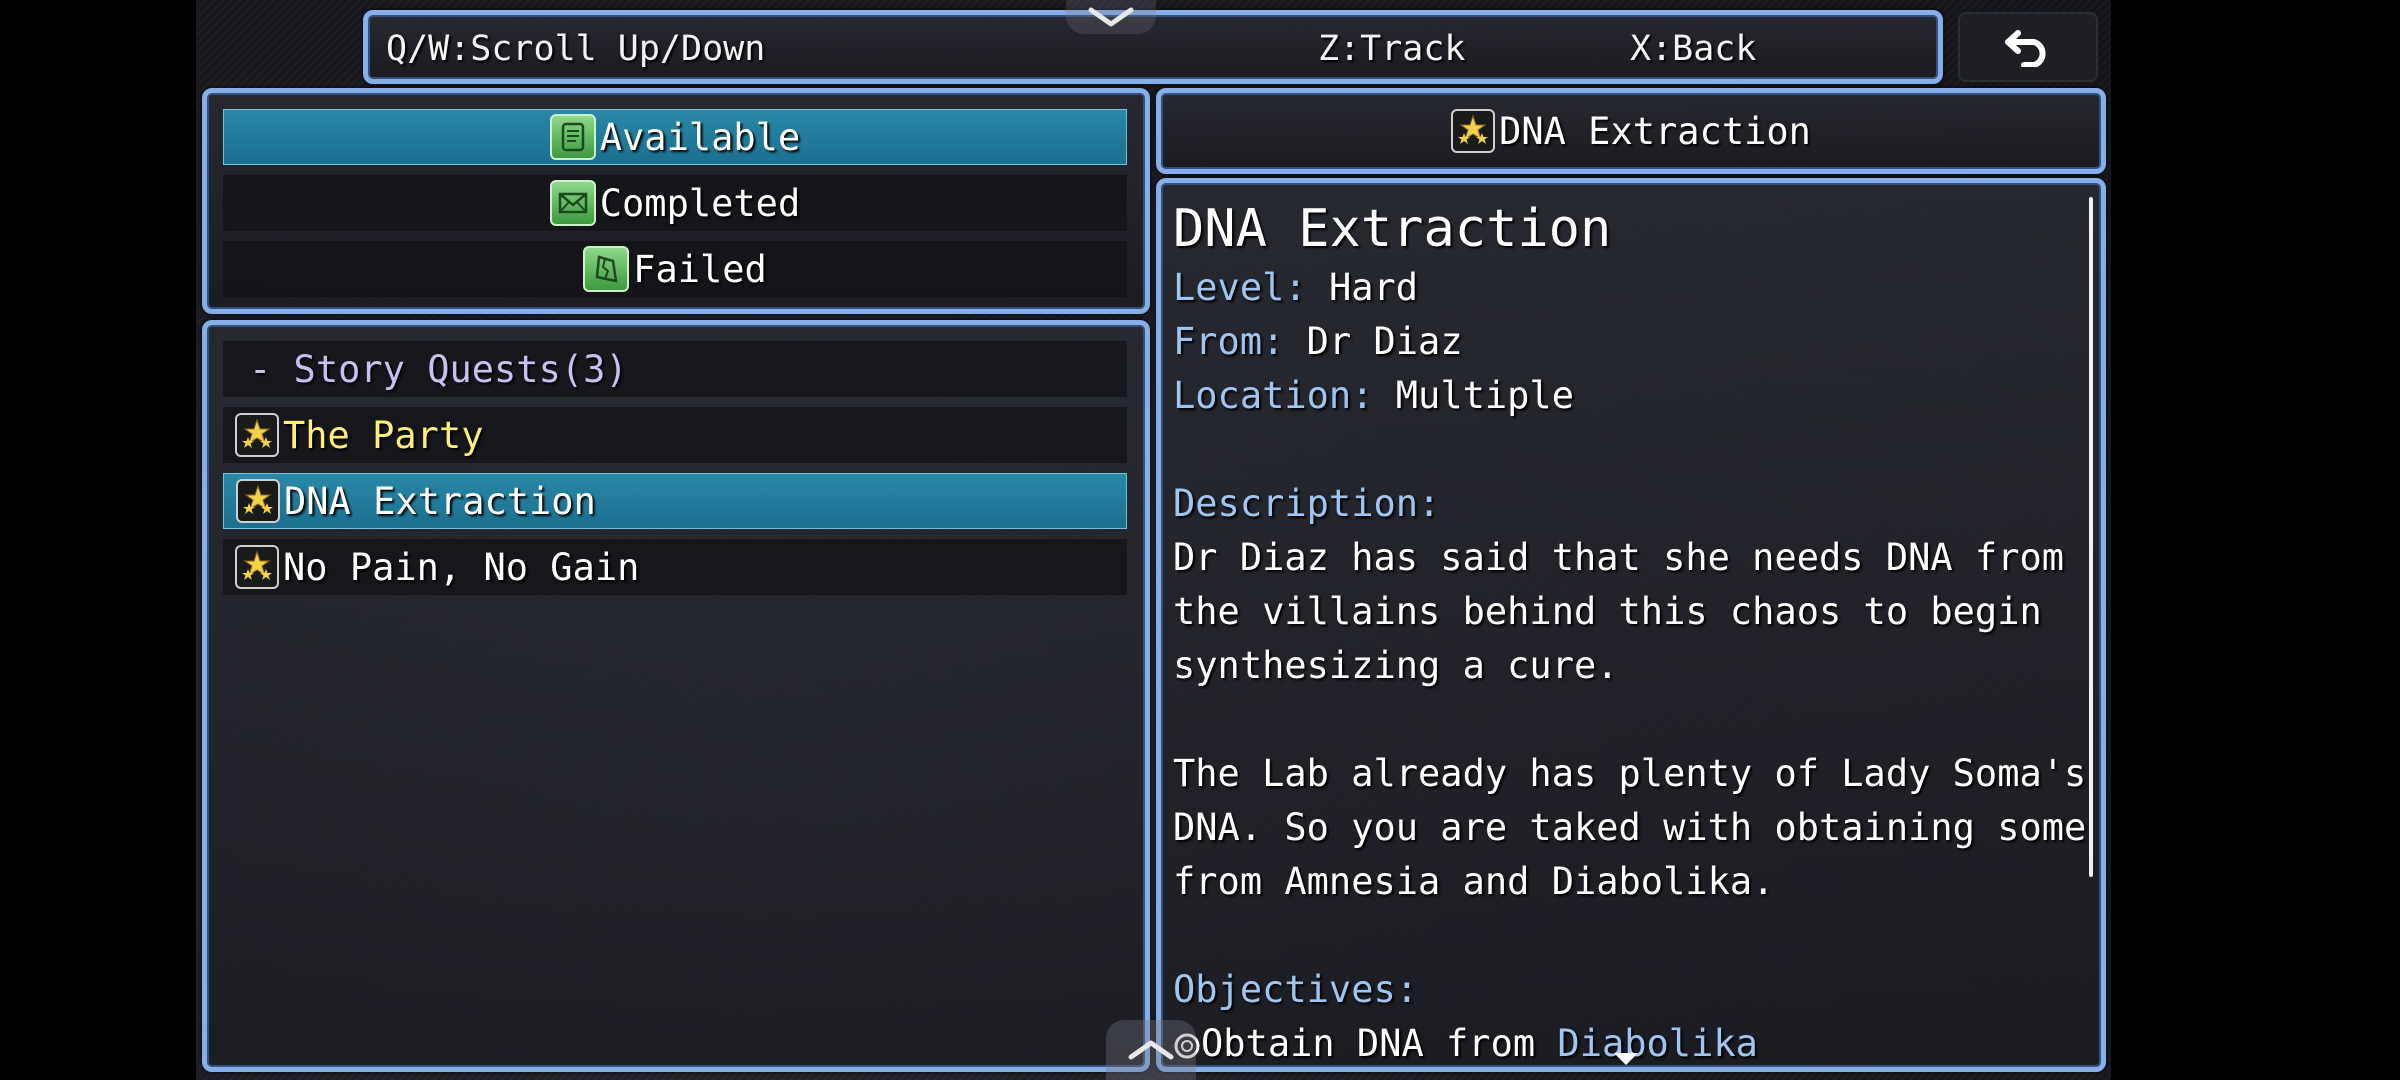 The width and height of the screenshot is (2400, 1080). What do you see at coordinates (461, 567) in the screenshot?
I see `quest-item-label: No Pain, No Gain` at bounding box center [461, 567].